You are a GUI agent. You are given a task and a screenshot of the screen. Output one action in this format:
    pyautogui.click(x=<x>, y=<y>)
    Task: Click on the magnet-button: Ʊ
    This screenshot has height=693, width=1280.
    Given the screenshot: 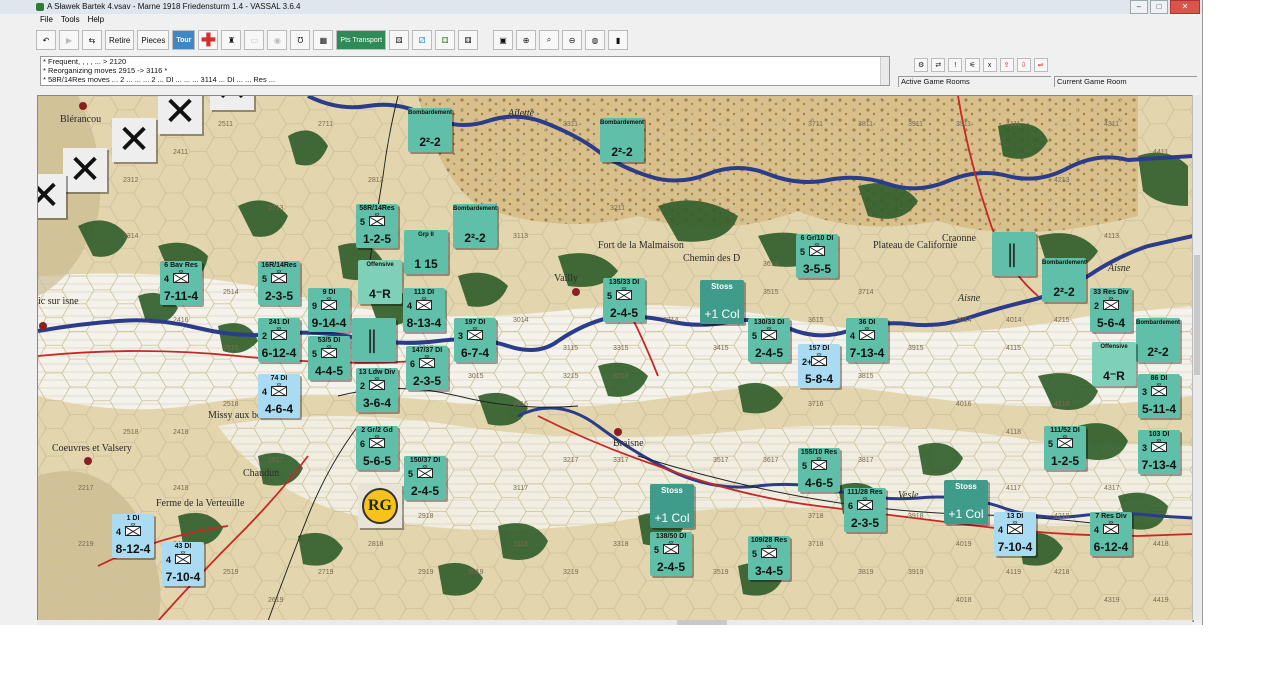 What is the action you would take?
    pyautogui.click(x=300, y=40)
    